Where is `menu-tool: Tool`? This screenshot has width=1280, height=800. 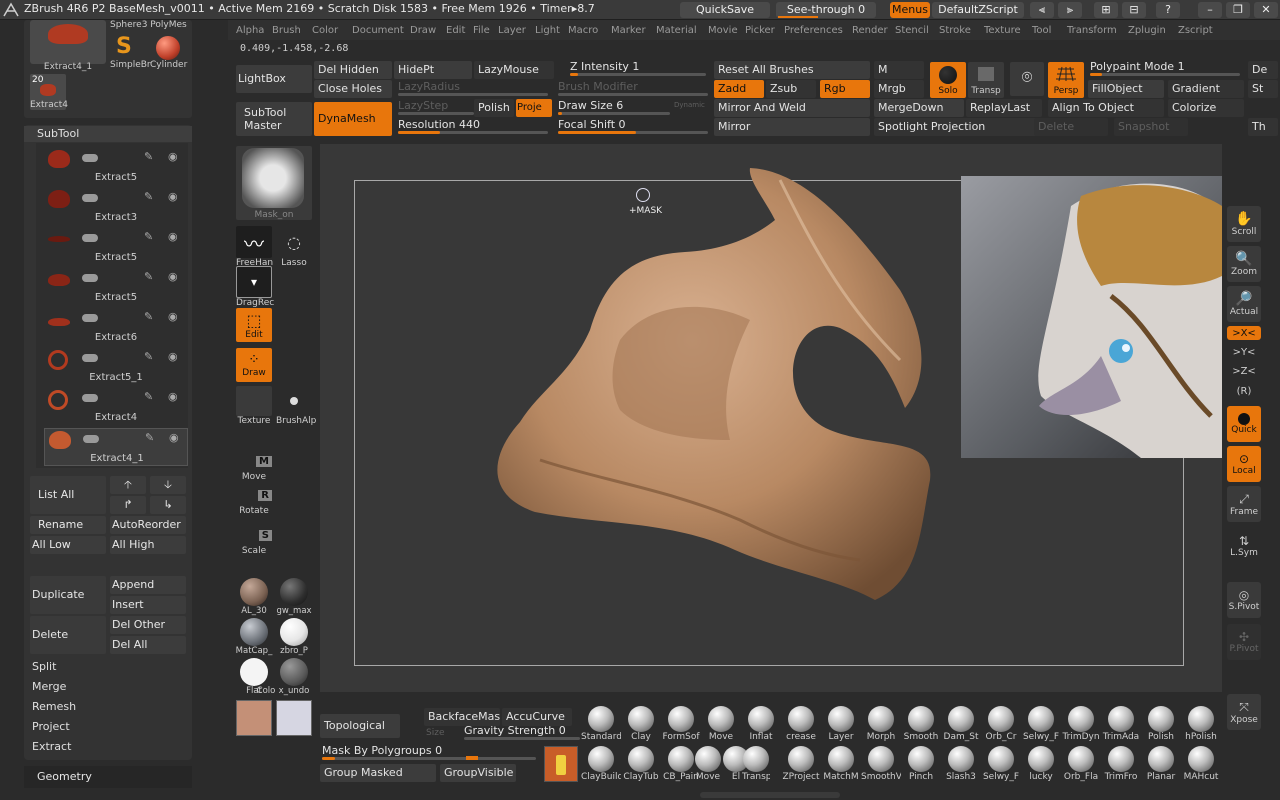
menu-tool: Tool is located at coordinates (1041, 30).